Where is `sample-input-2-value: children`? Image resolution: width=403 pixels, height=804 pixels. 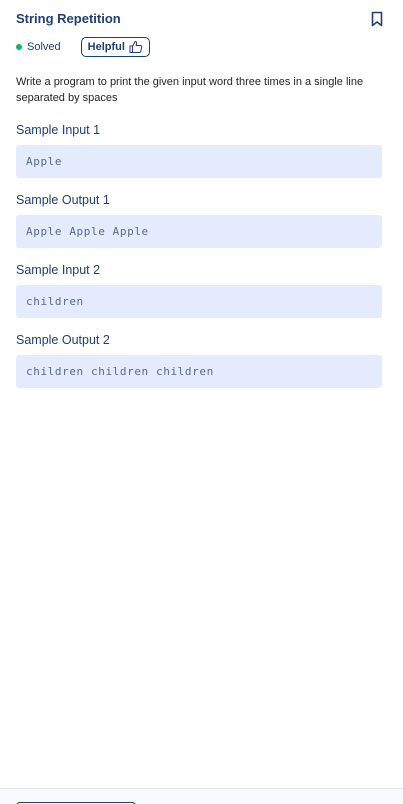
sample-input-2-value: children is located at coordinates (55, 301).